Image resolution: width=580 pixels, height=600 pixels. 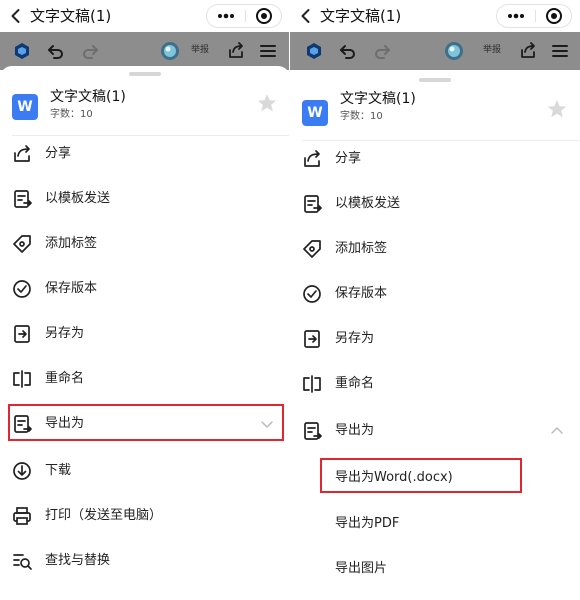 What do you see at coordinates (355, 430) in the screenshot?
I see `menu-item-label: 导出为` at bounding box center [355, 430].